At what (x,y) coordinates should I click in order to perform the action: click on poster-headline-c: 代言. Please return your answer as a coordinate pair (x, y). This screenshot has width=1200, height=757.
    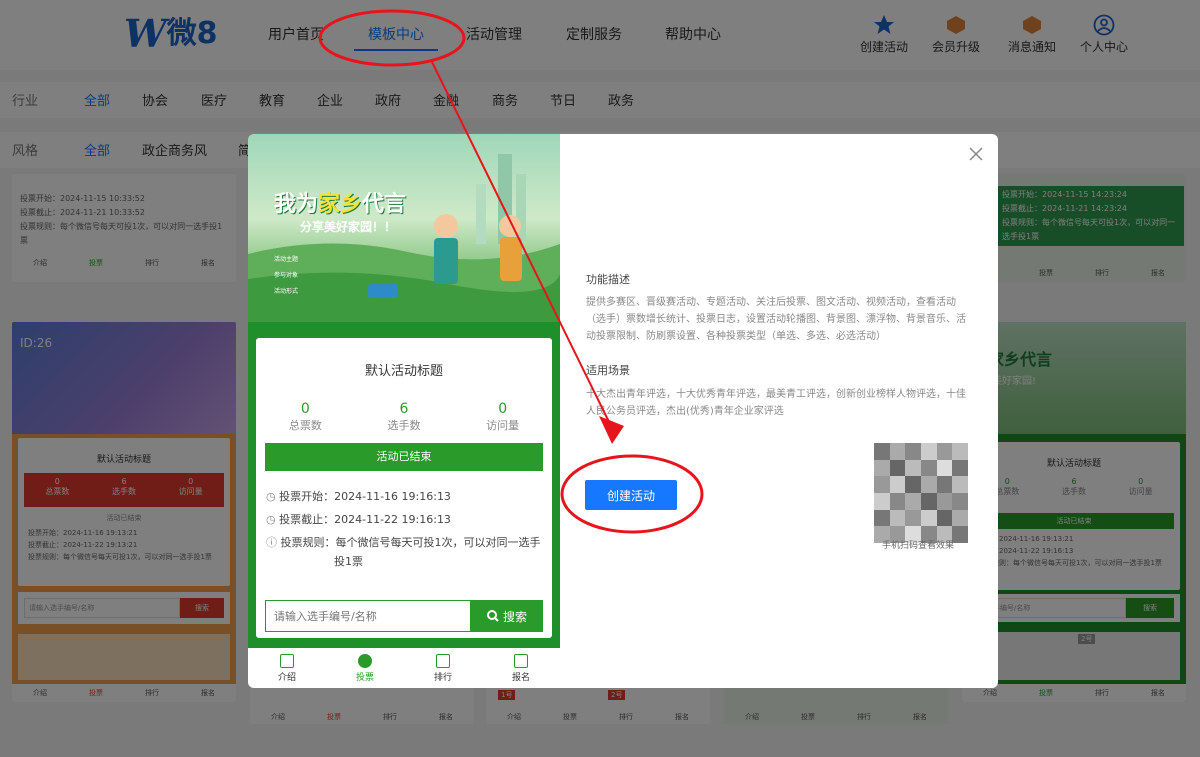
    Looking at the image, I should click on (384, 204).